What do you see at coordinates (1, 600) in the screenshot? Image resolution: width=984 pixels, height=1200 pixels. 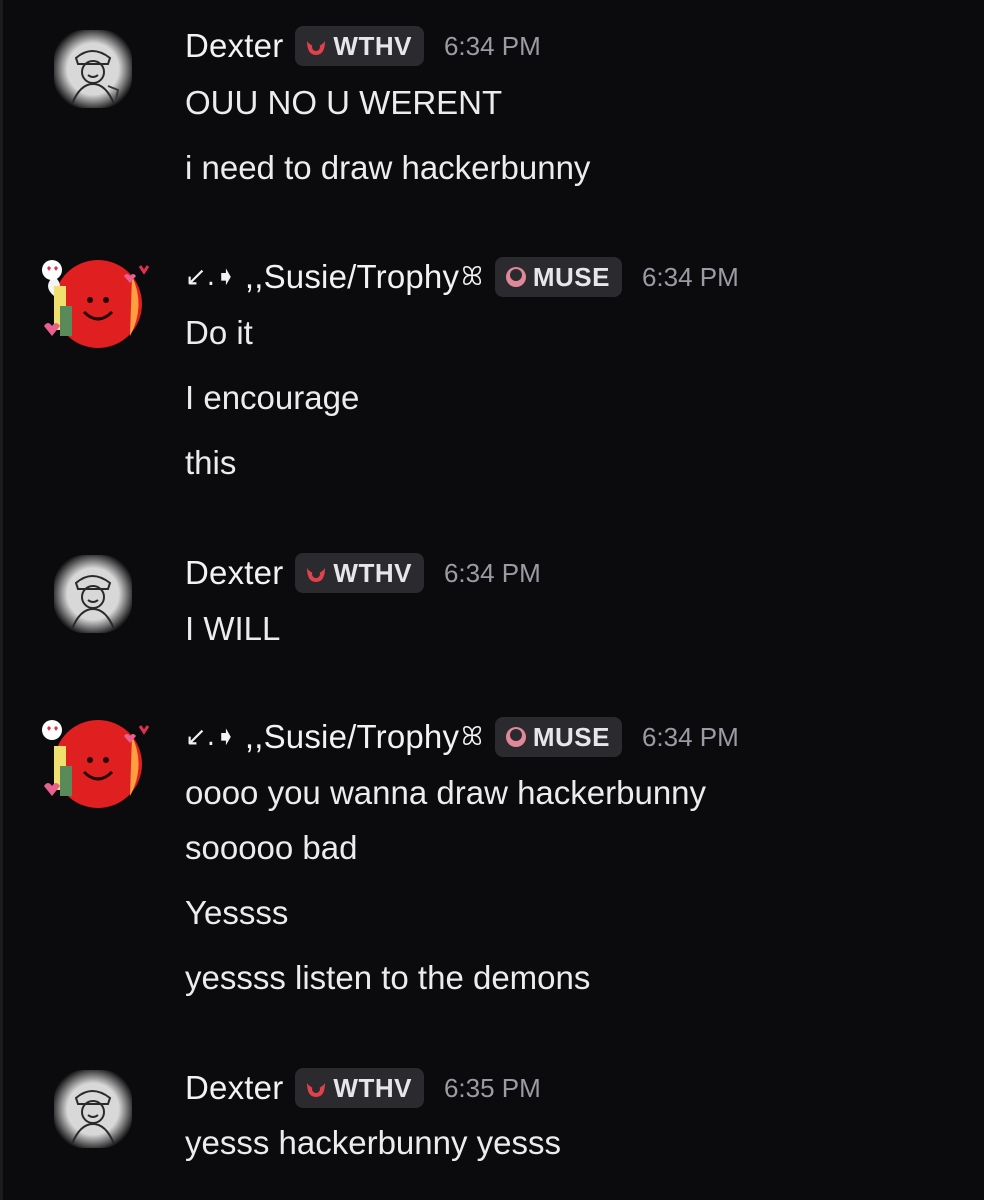 I see `channel-edge` at bounding box center [1, 600].